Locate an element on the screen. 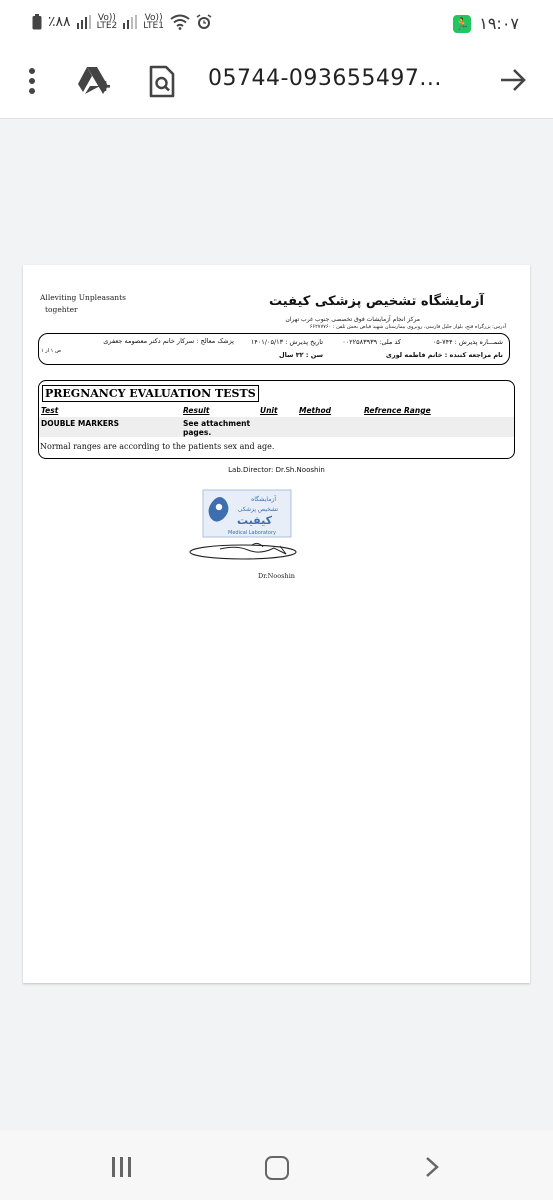  status-right: 🏃 ۱۹:۰۷ is located at coordinates (486, 23).